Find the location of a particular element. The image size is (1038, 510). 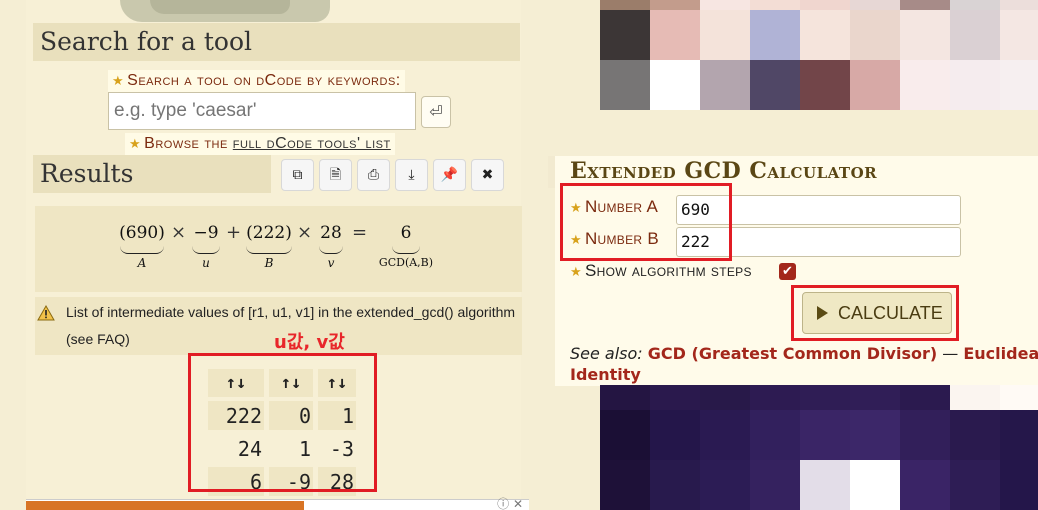

pixelated-image-bottom is located at coordinates (819, 447).